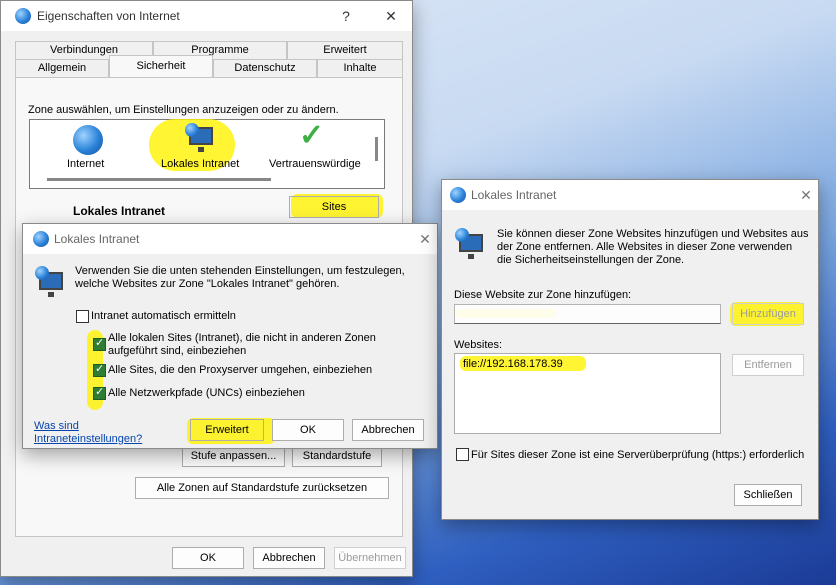 The image size is (836, 585). What do you see at coordinates (478, 345) in the screenshot?
I see `websites-label: Websites:` at bounding box center [478, 345].